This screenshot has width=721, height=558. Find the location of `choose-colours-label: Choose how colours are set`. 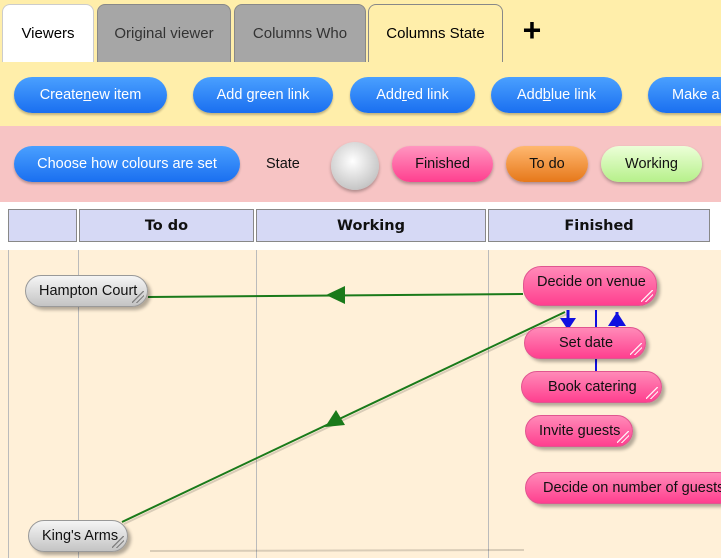

choose-colours-label: Choose how colours are set is located at coordinates (127, 164).